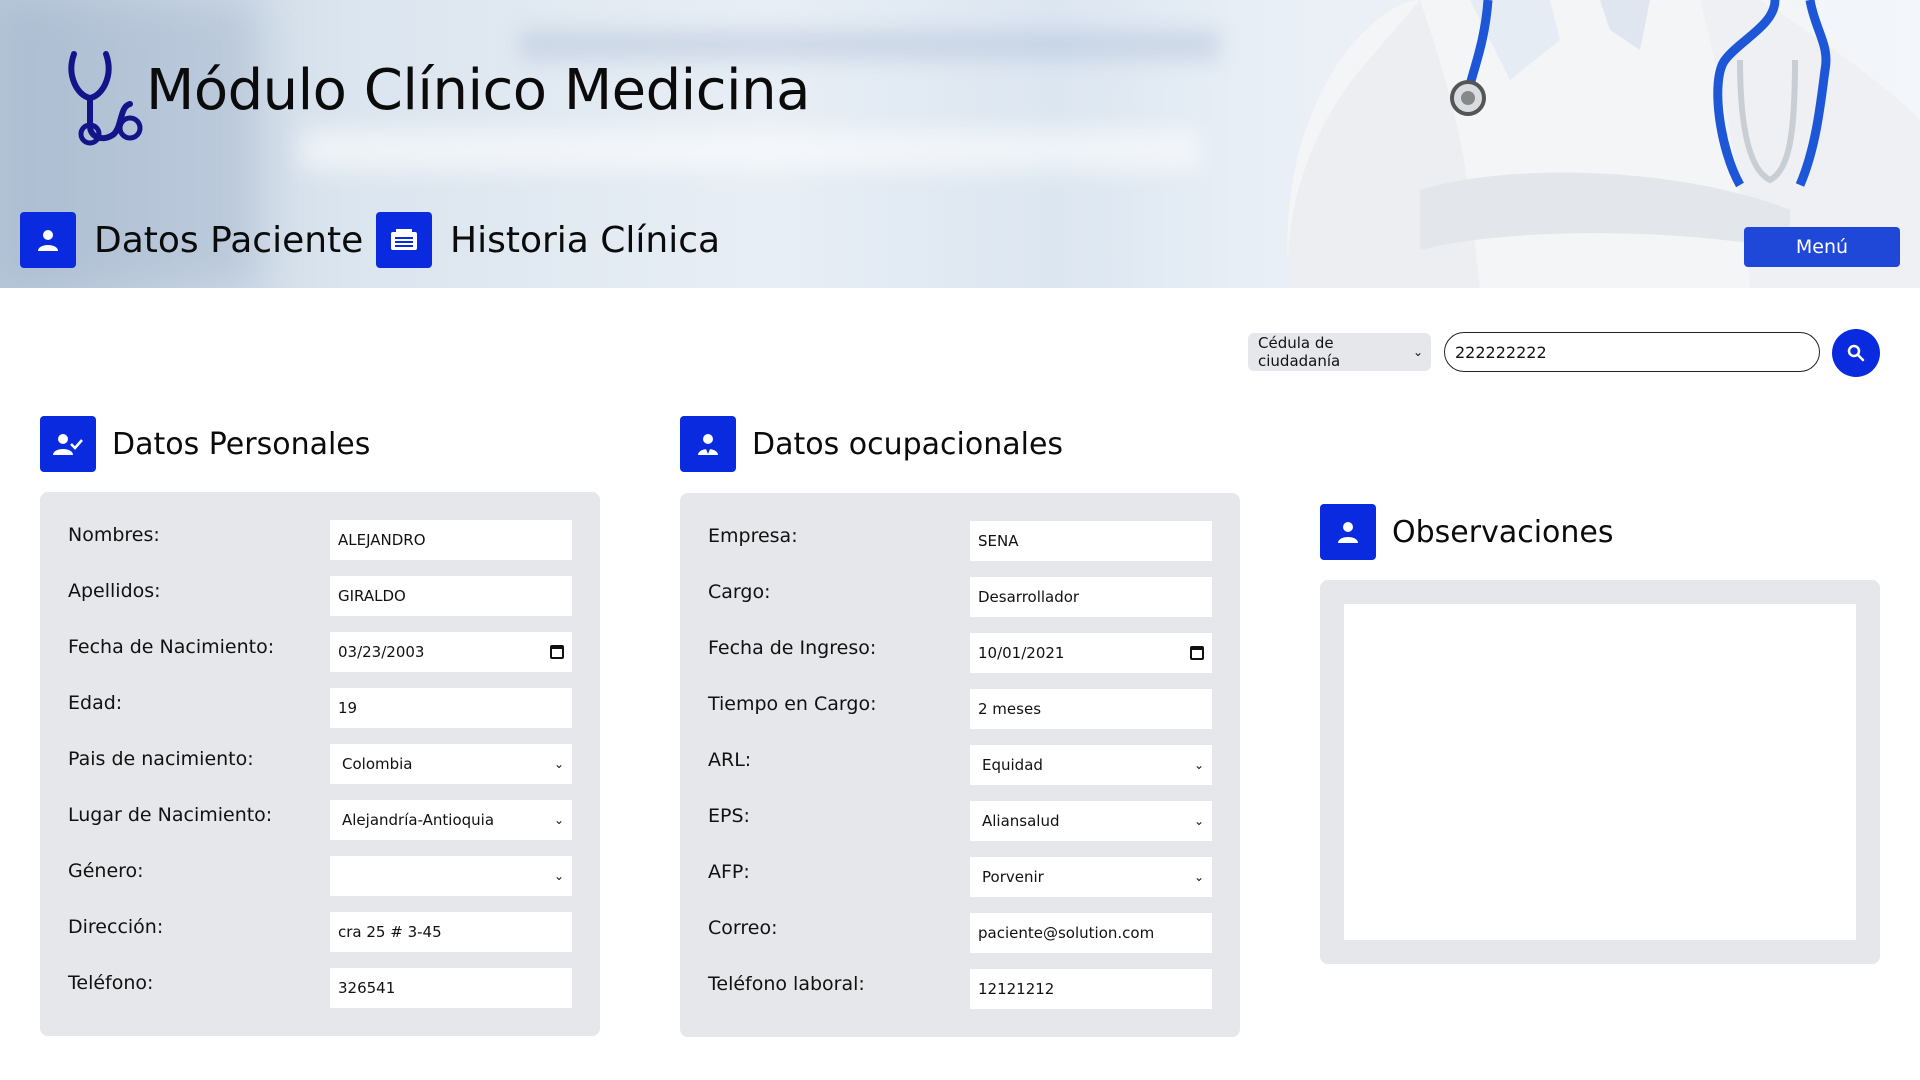 The height and width of the screenshot is (1080, 1920). Describe the element at coordinates (382, 540) in the screenshot. I see `field-value: ALEJANDRO` at that location.